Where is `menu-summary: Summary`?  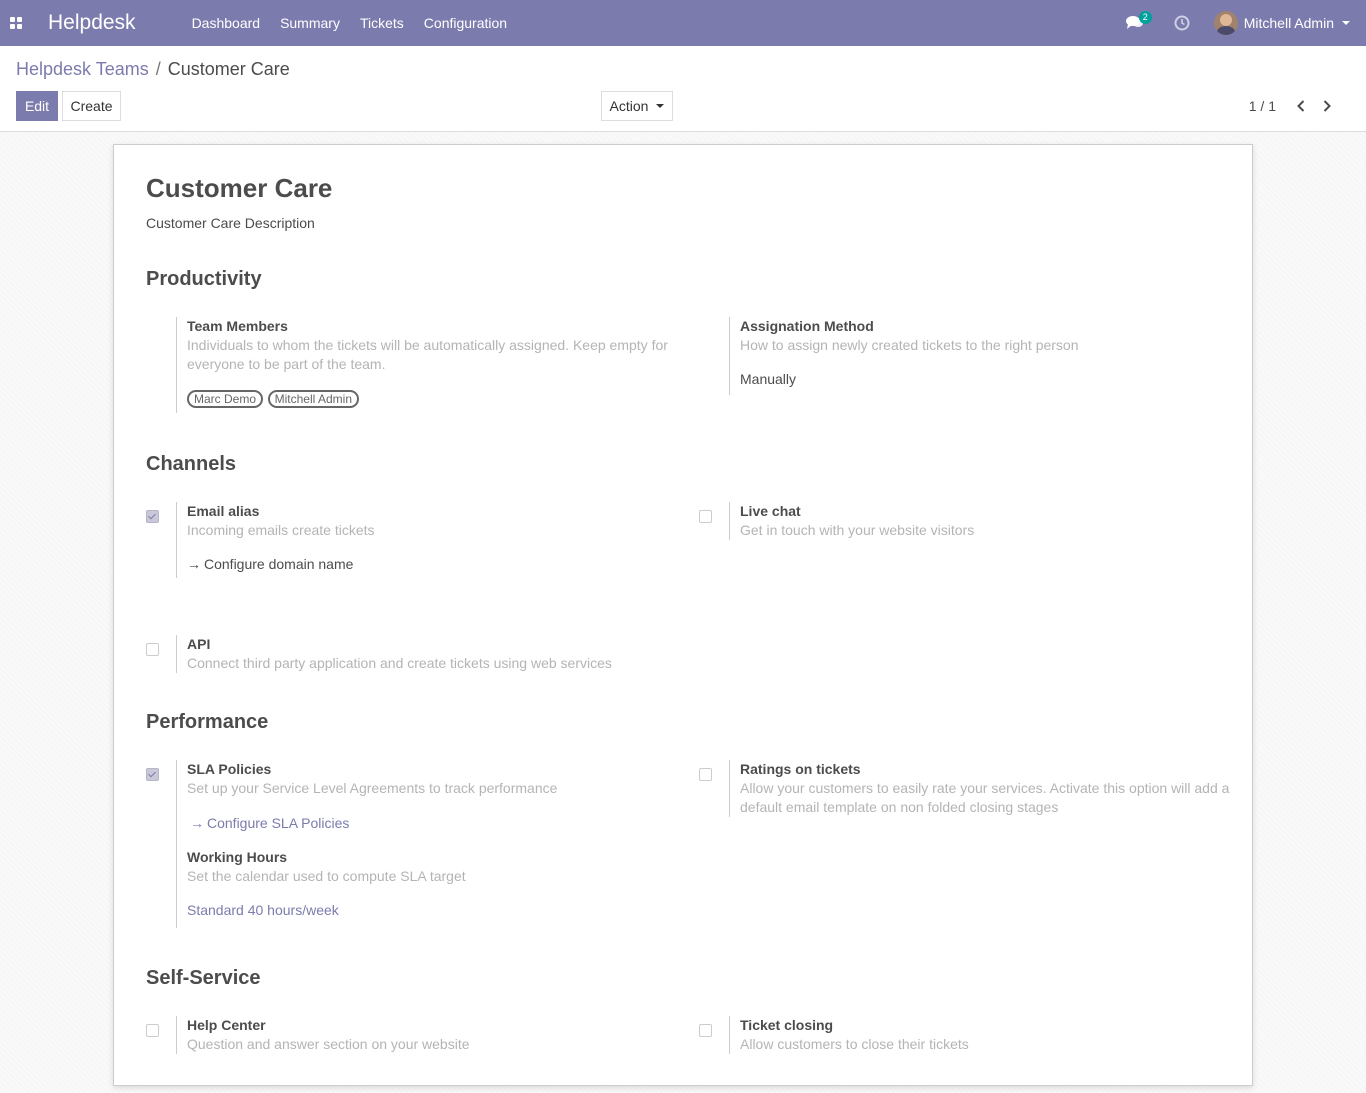
menu-summary: Summary is located at coordinates (310, 23).